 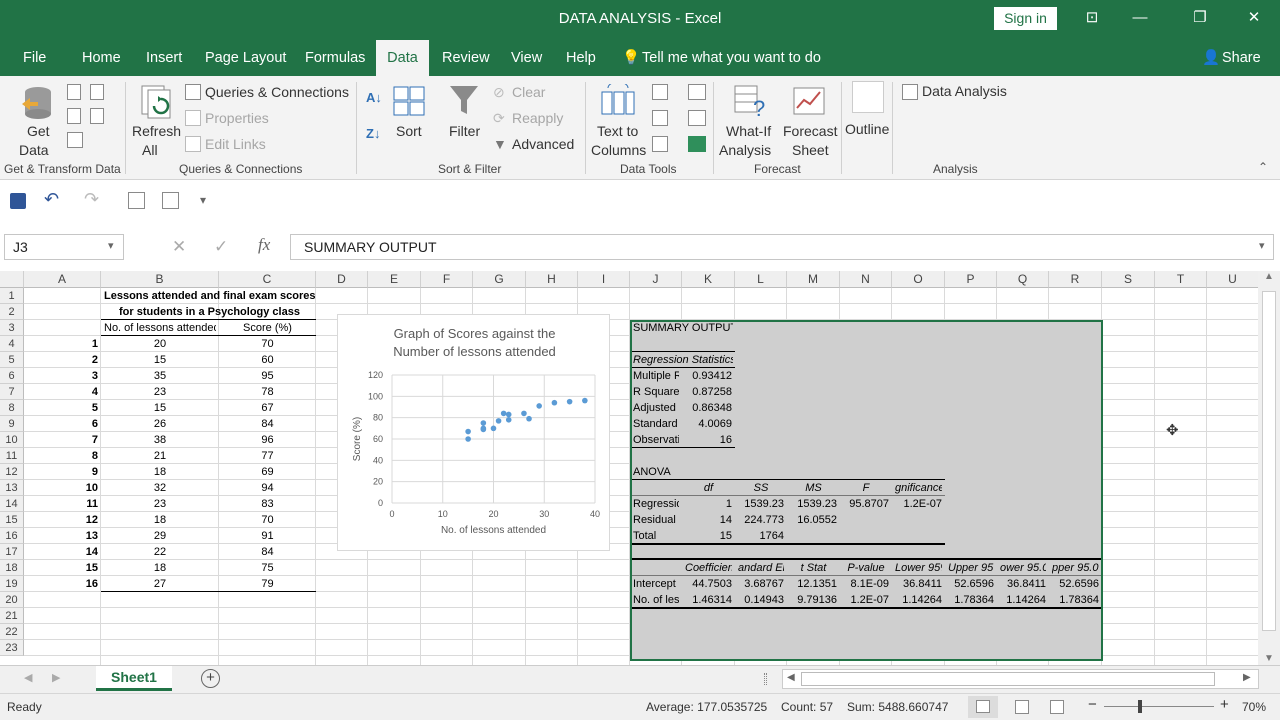 I want to click on row-header: 19, so click(x=12, y=584).